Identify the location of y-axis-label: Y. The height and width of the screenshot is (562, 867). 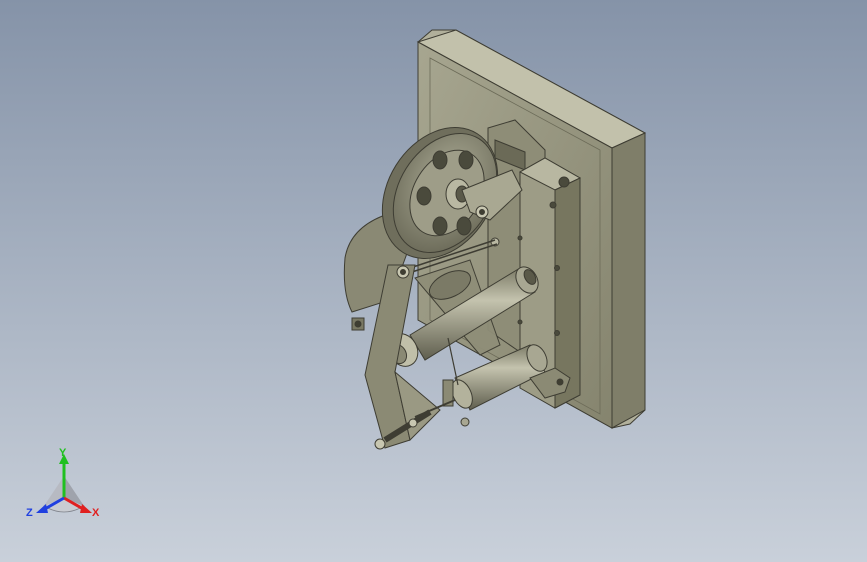
(63, 453).